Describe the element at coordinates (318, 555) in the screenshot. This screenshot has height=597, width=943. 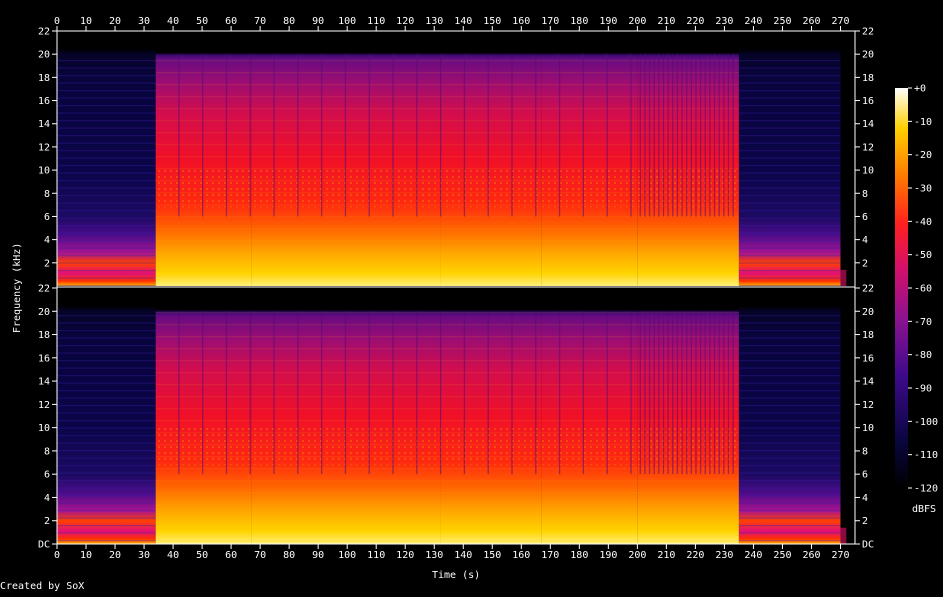
I see `x-tick-label-bottom: 90` at that location.